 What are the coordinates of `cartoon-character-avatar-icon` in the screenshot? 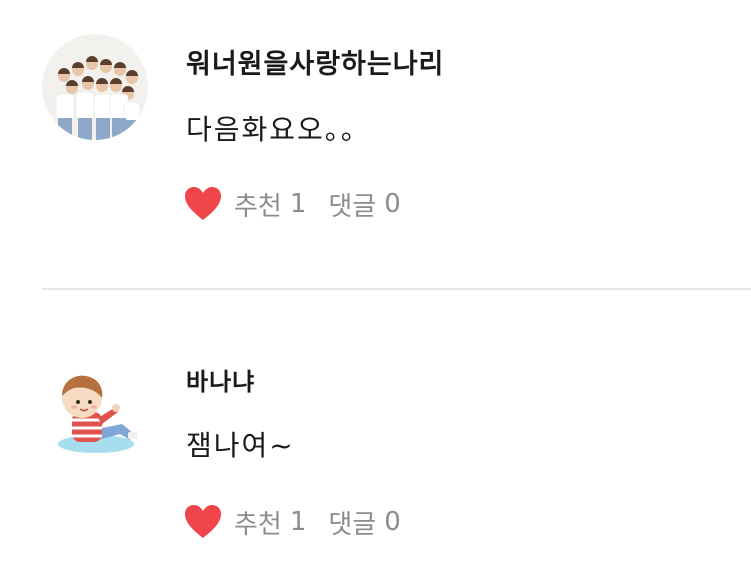 It's located at (98, 414).